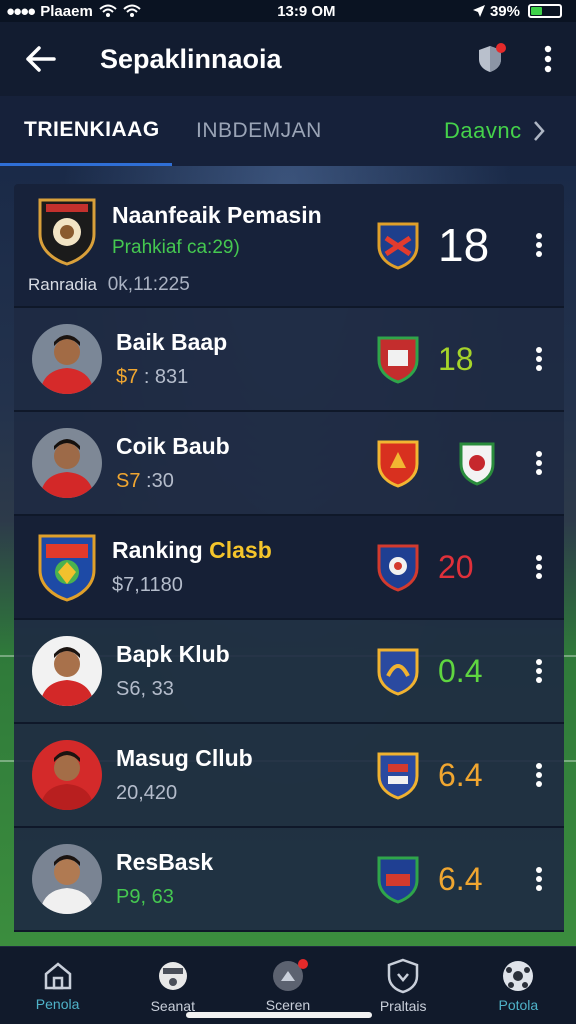 This screenshot has height=1024, width=576. I want to click on item-subtitle: $7 : 831, so click(152, 377).